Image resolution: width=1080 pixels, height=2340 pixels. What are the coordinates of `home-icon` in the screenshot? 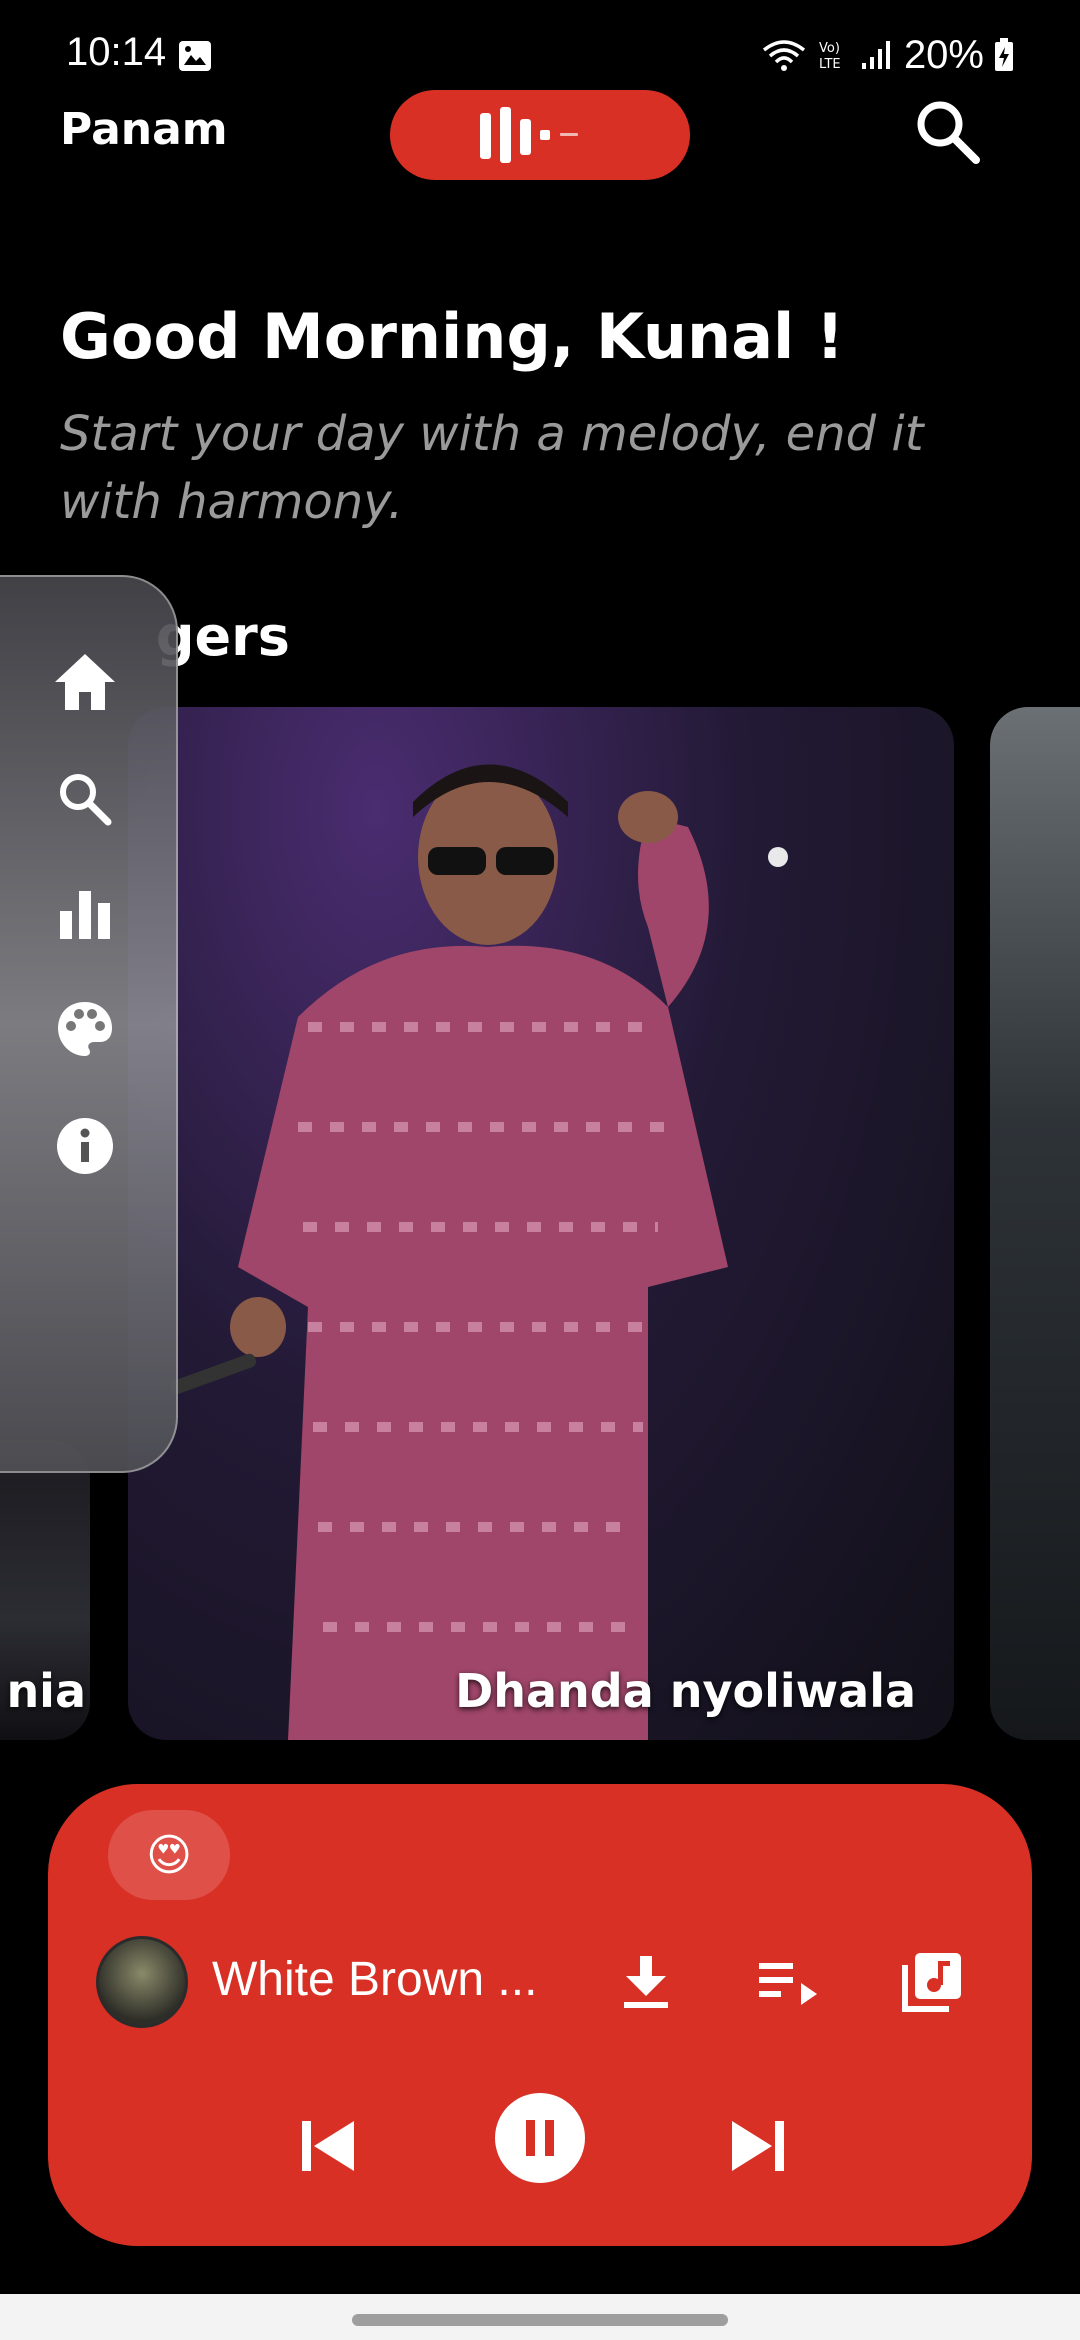 It's located at (85, 682).